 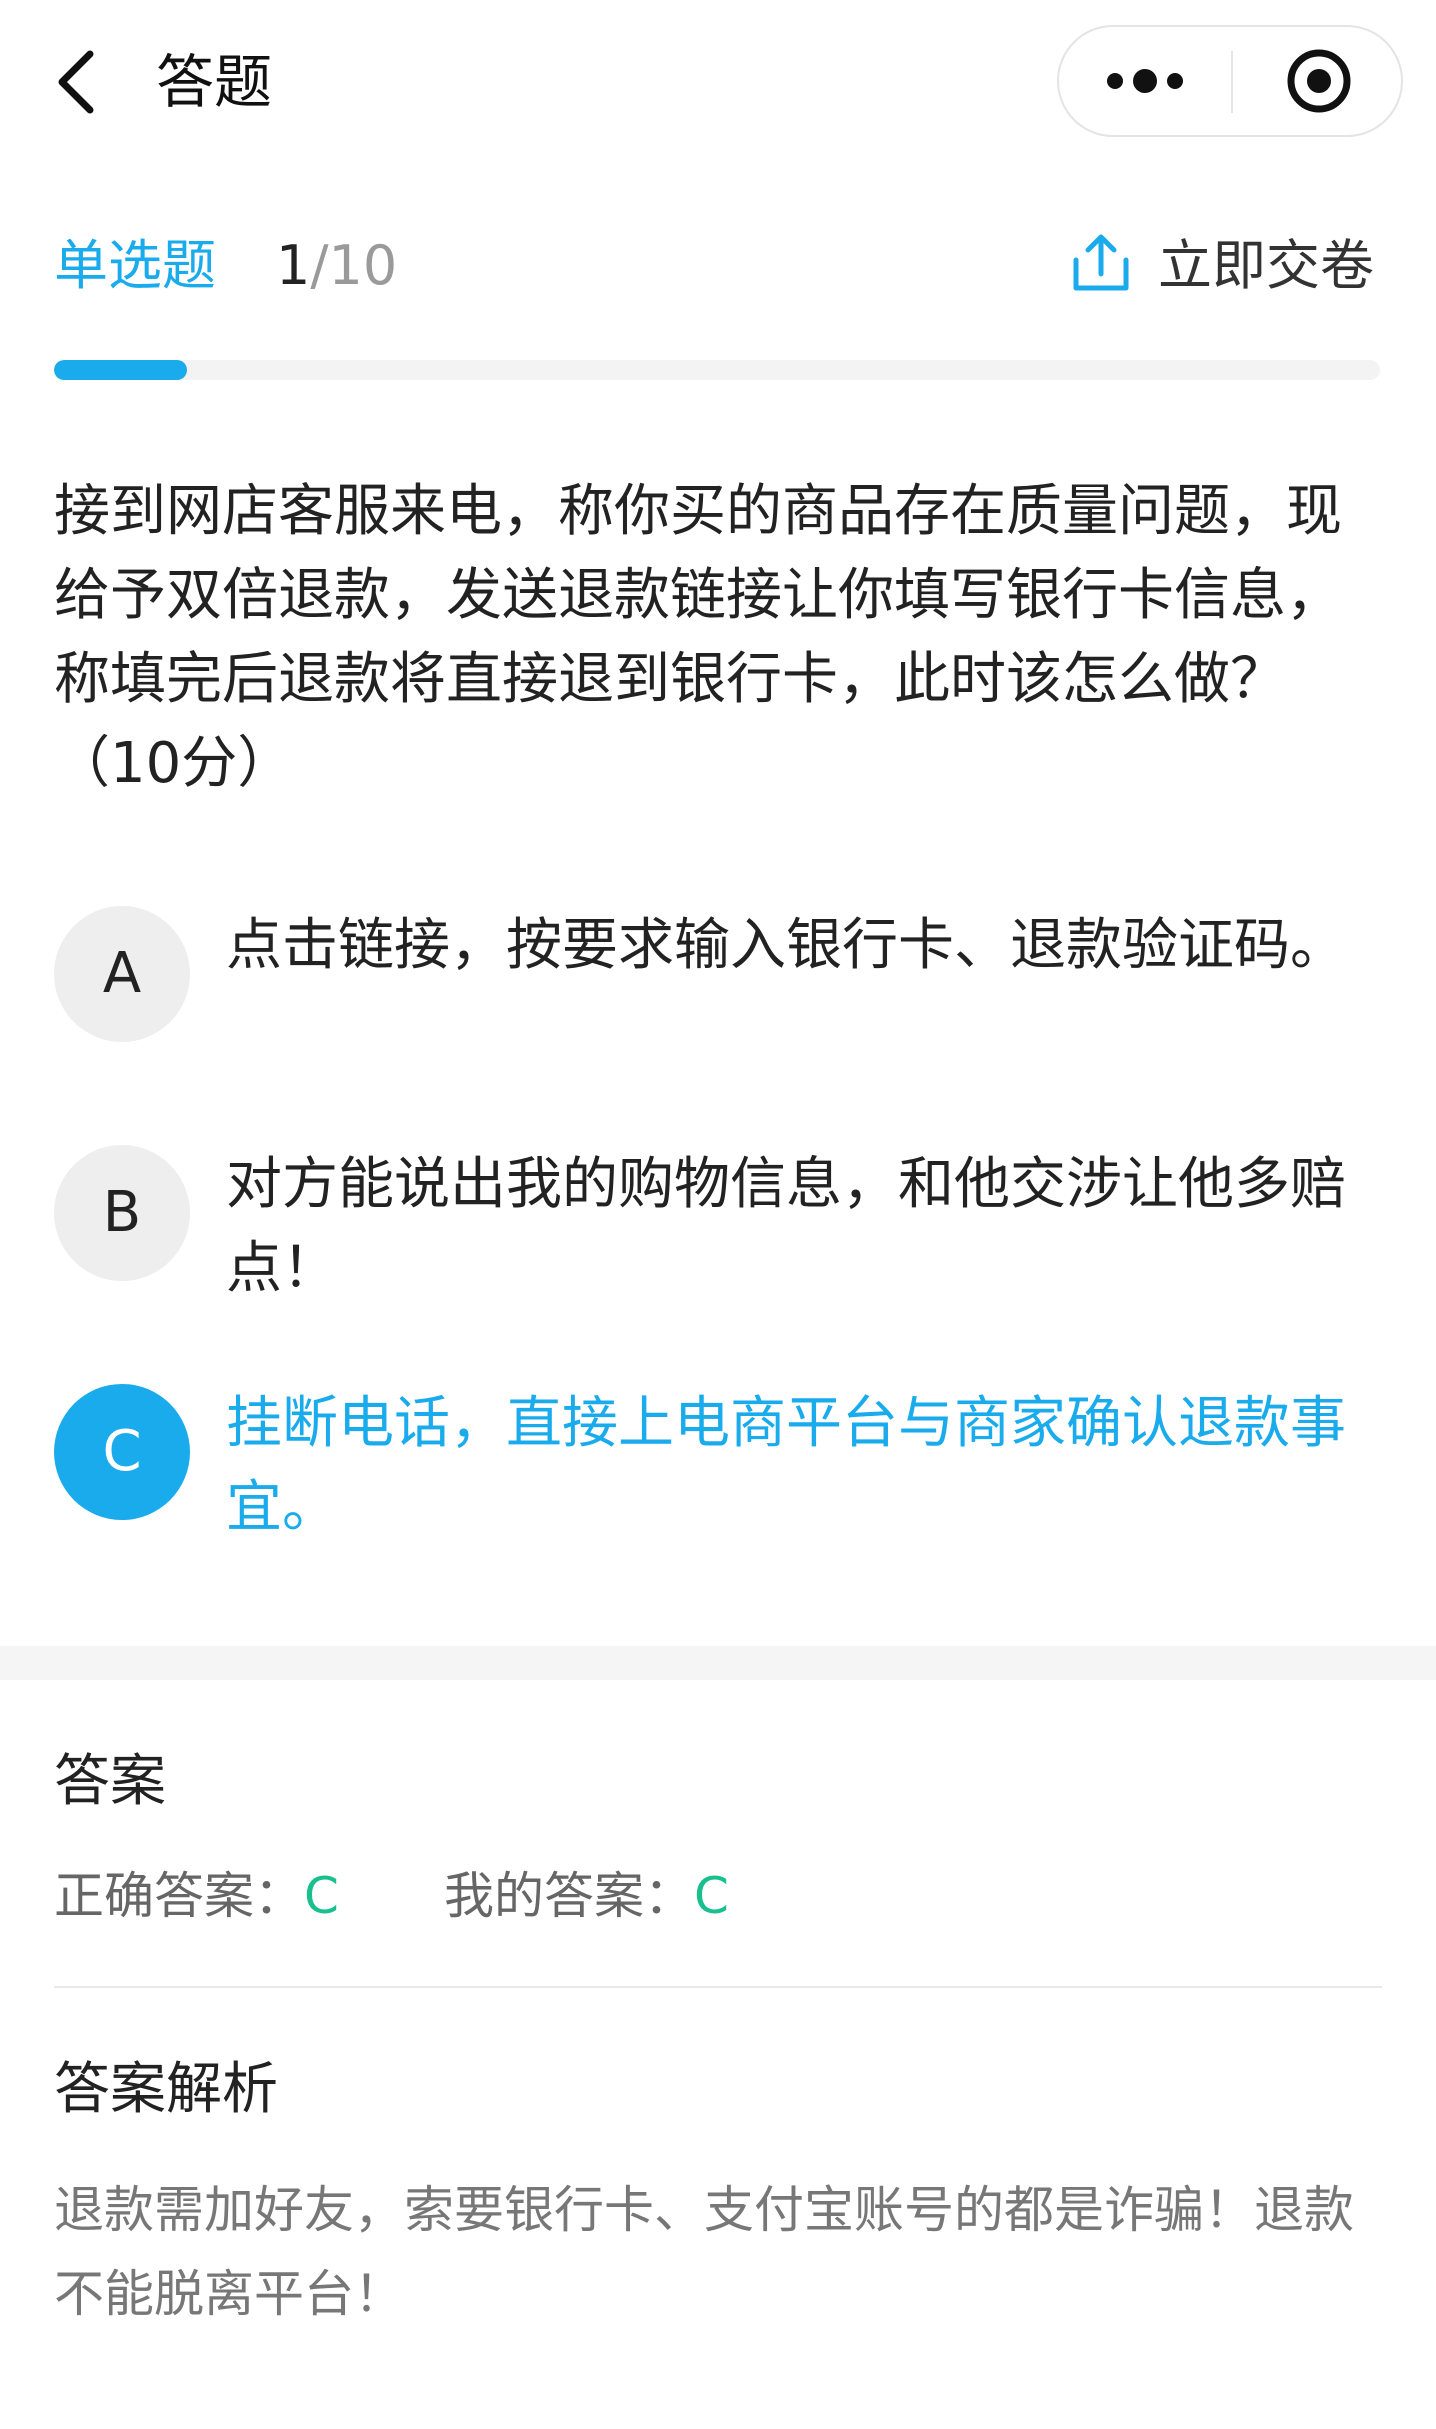 I want to click on answer-section-title: 答案, so click(x=110, y=1781).